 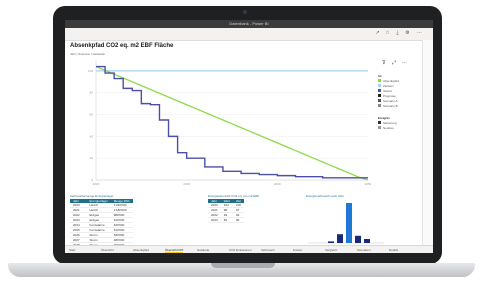 What do you see at coordinates (203, 250) in the screenshot?
I see `page-tab: Gebäude` at bounding box center [203, 250].